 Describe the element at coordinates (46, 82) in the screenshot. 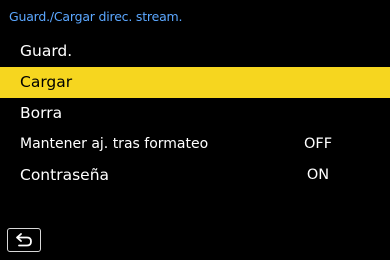

I see `menu-item-label: Cargar` at that location.